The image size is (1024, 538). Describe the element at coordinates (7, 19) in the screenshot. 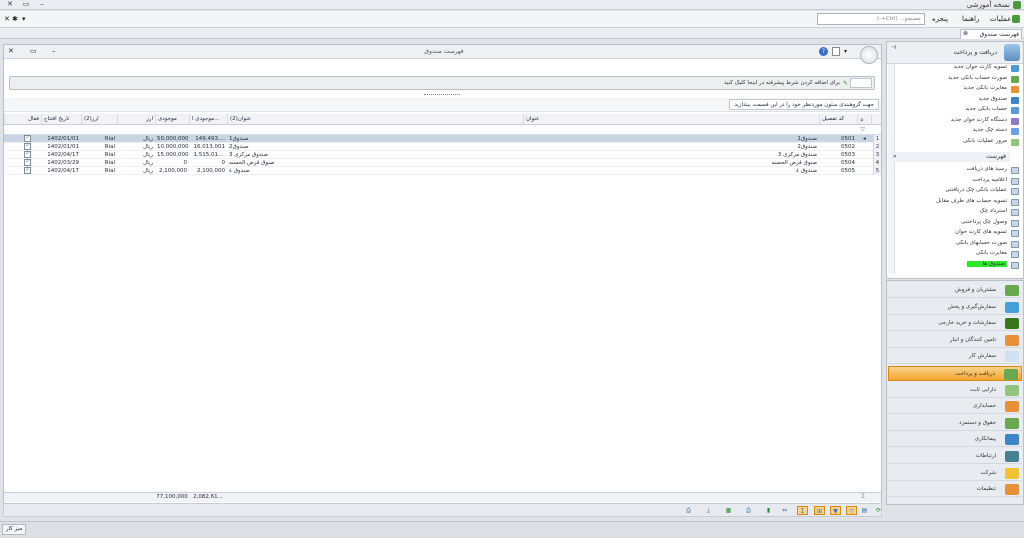

I see `close-doc-icon: ✕` at that location.